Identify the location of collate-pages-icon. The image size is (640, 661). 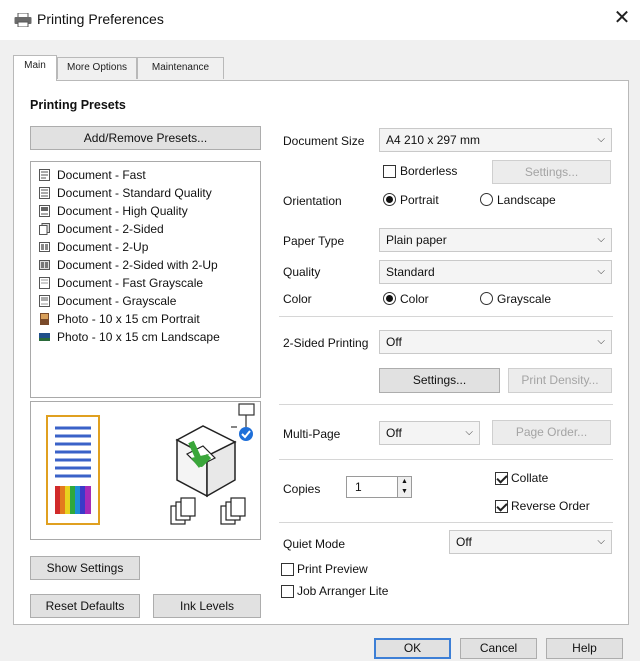
(208, 511).